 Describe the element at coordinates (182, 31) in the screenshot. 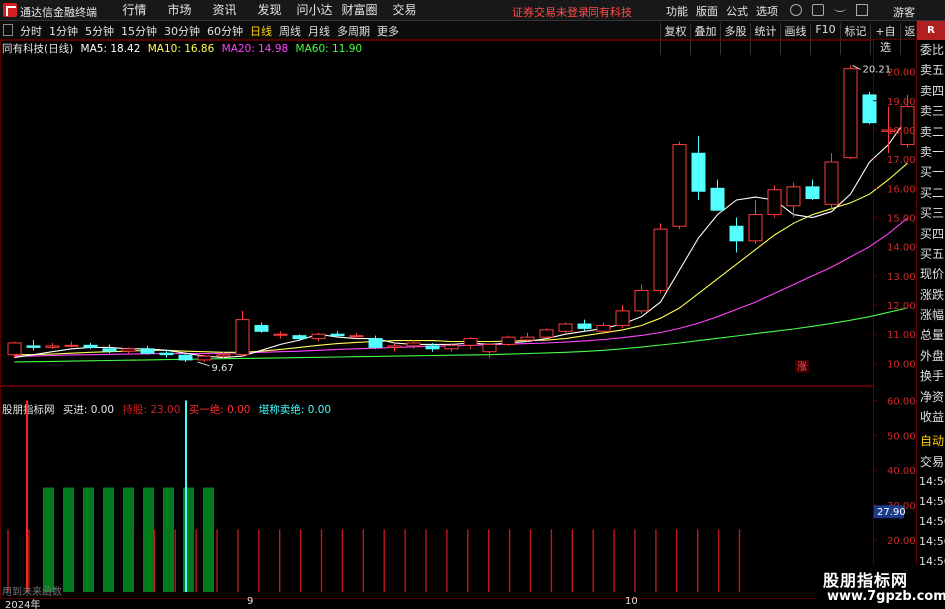

I see `period-30min: 30分钟` at that location.